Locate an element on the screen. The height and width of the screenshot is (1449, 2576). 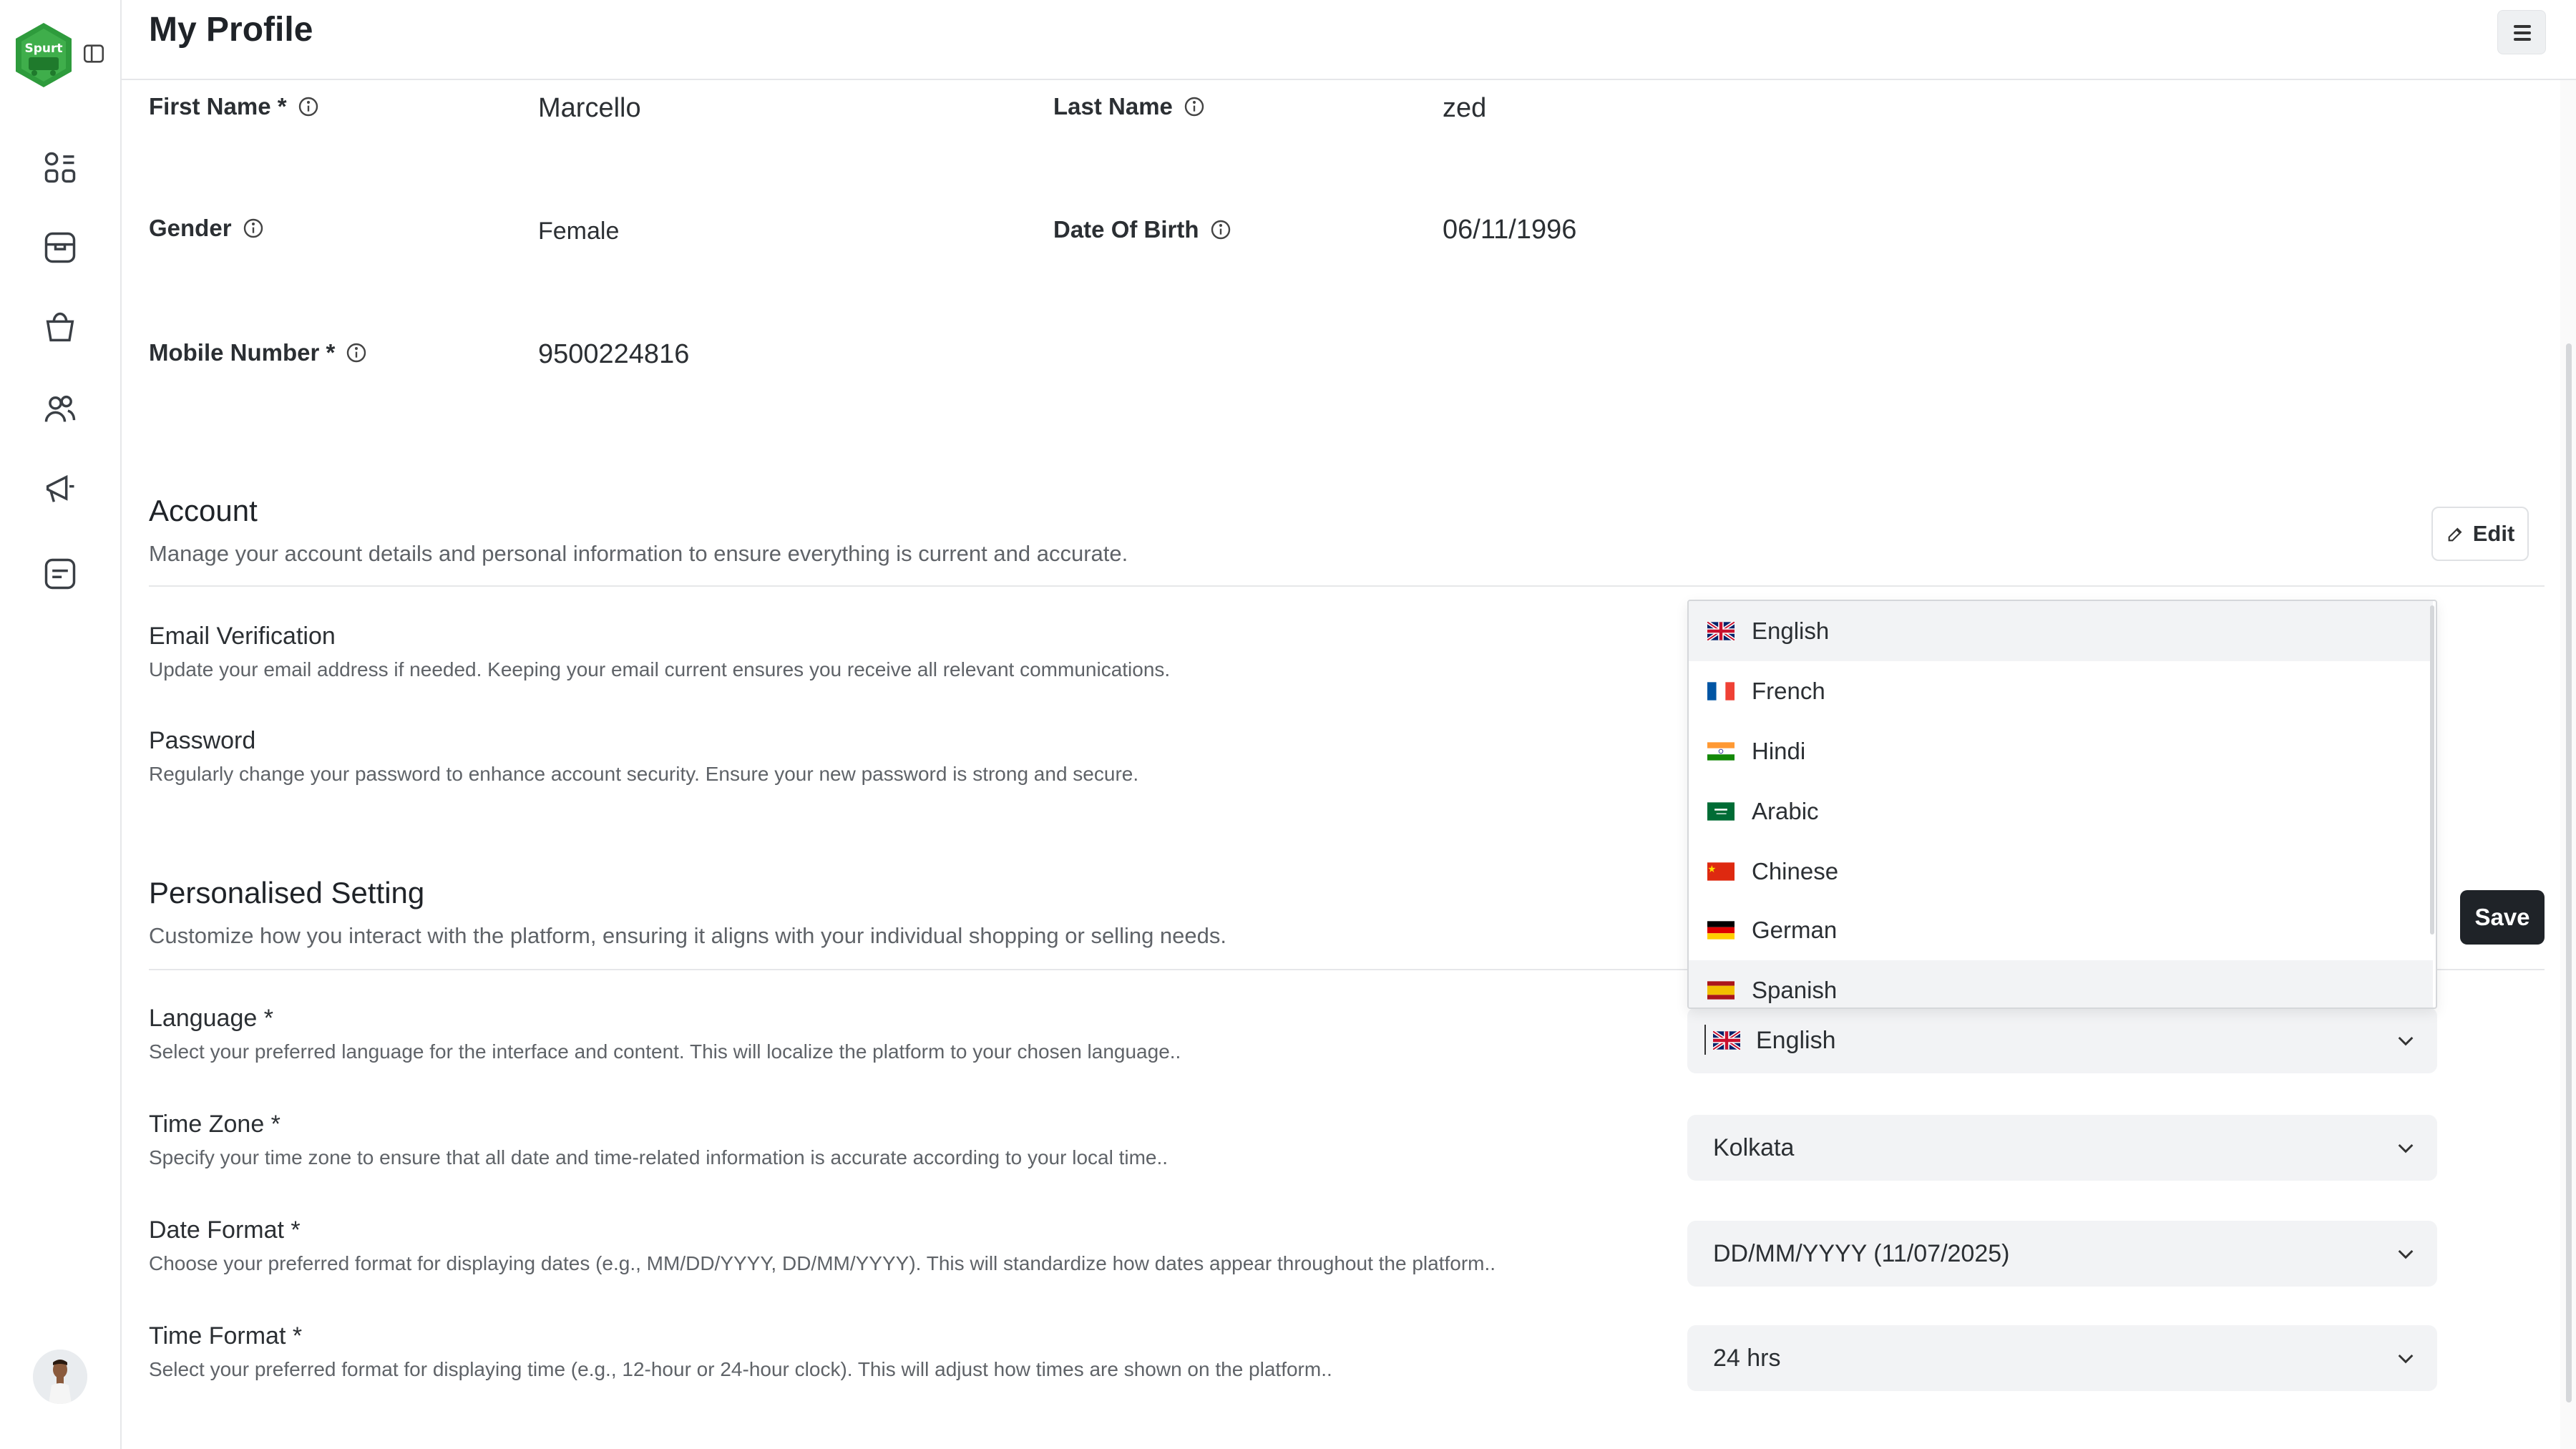
germany-flag-icon is located at coordinates (1721, 930).